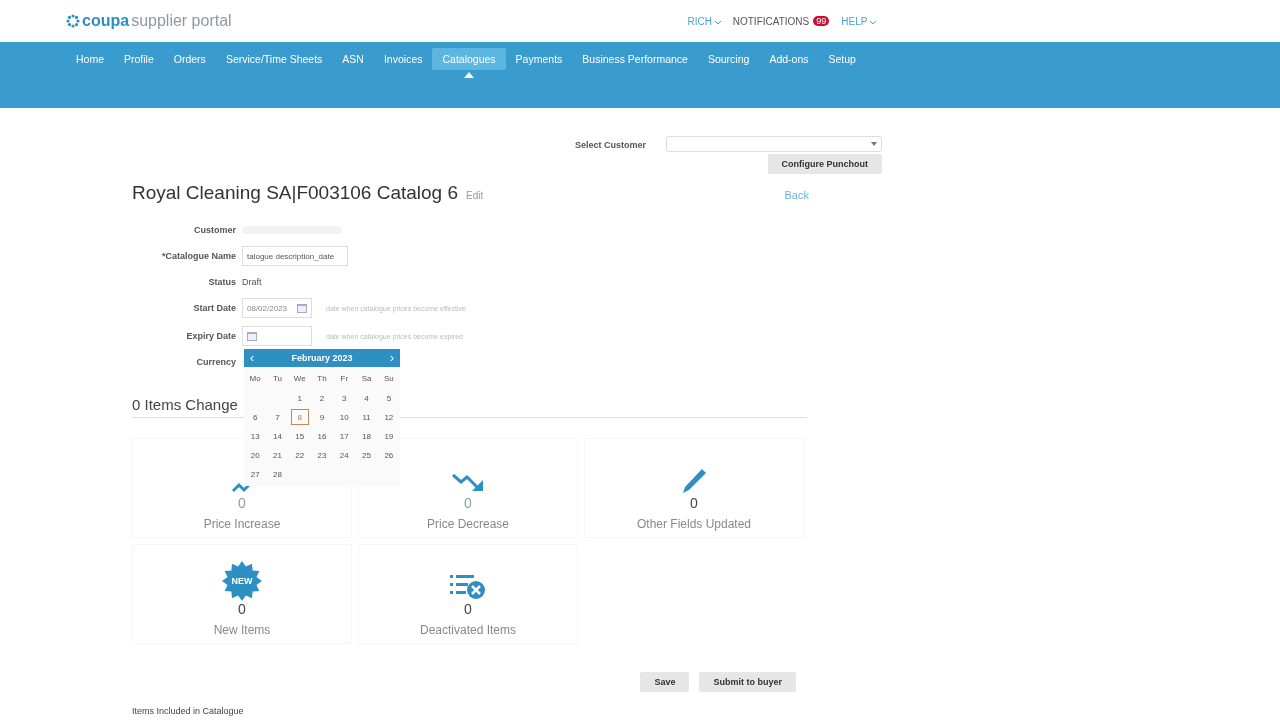 This screenshot has height=720, width=1280. Describe the element at coordinates (468, 524) in the screenshot. I see `stat-label: Price Decrease` at that location.